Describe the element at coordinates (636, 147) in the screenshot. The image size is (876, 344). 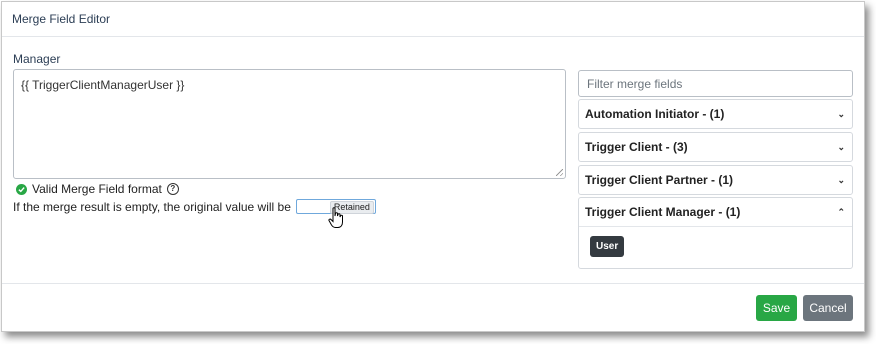
I see `group-label: Trigger Client - (3)` at that location.